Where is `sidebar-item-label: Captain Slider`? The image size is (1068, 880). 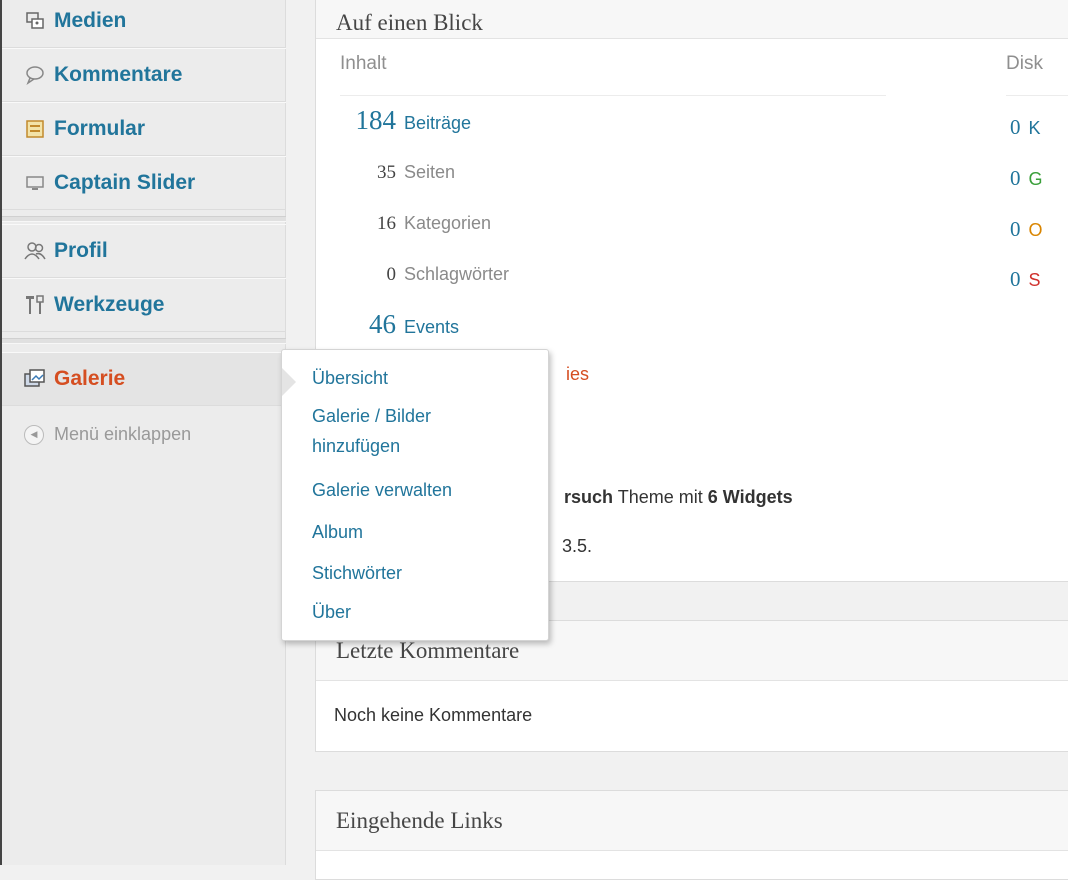 sidebar-item-label: Captain Slider is located at coordinates (125, 182).